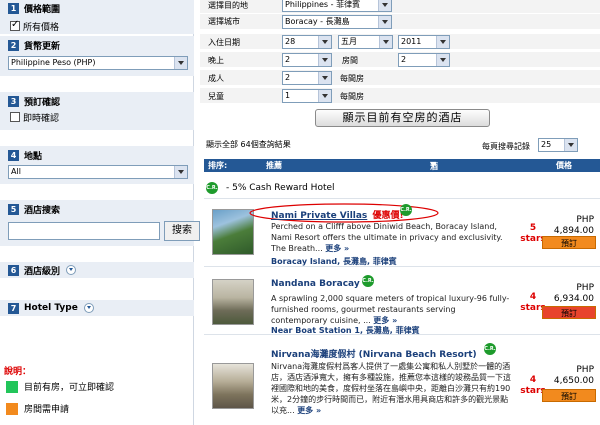 The height and width of the screenshot is (425, 600). I want to click on city-select-value: Boracay - 長灘島, so click(317, 21).